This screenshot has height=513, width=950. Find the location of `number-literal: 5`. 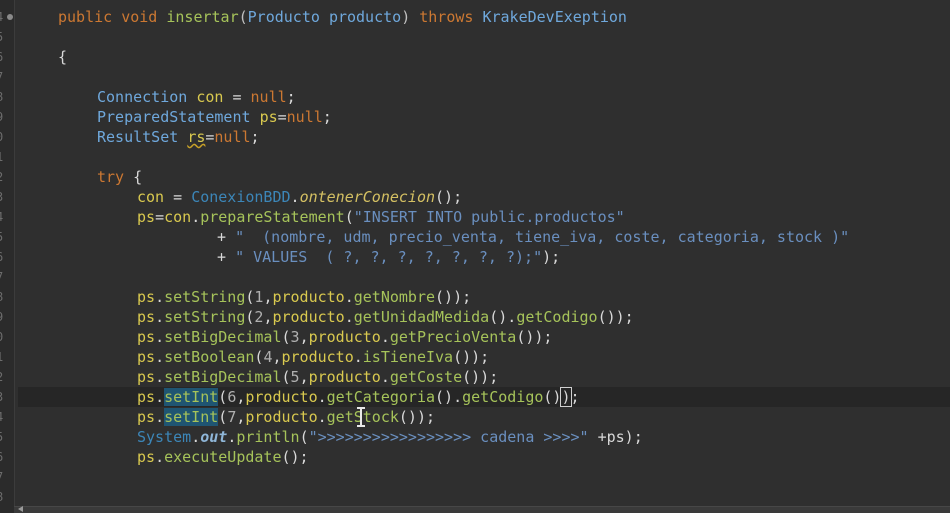

number-literal: 5 is located at coordinates (295, 377).